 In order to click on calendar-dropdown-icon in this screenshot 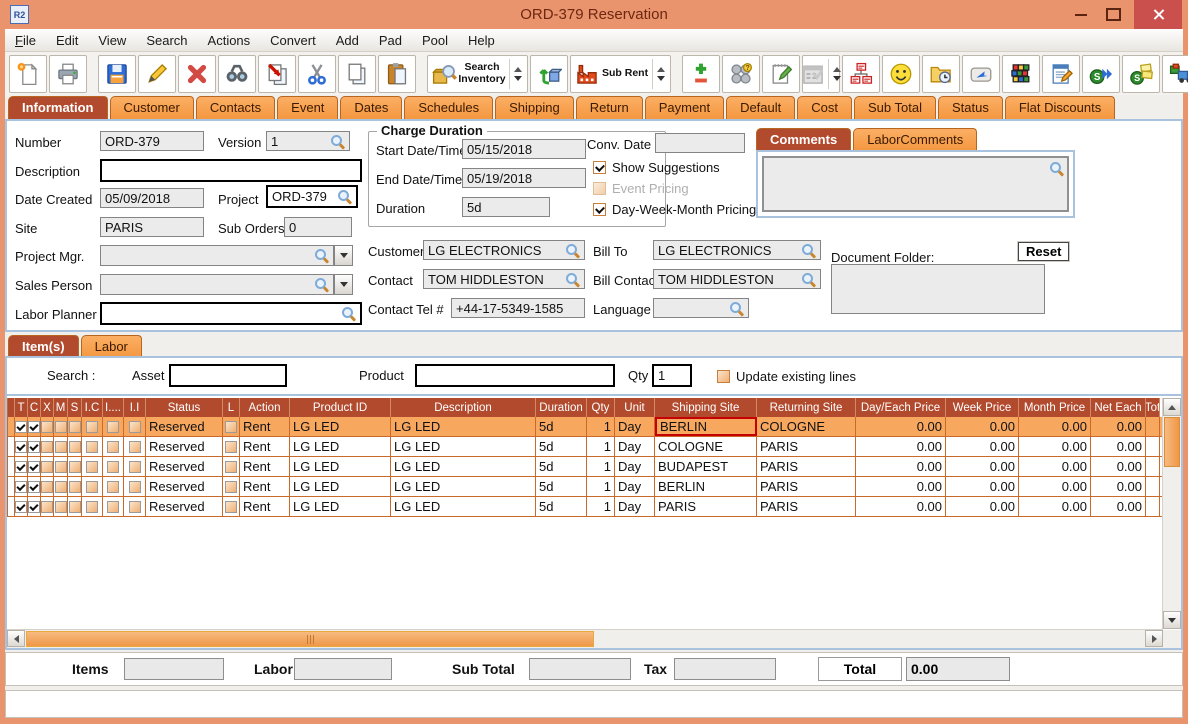, I will do `click(835, 73)`.